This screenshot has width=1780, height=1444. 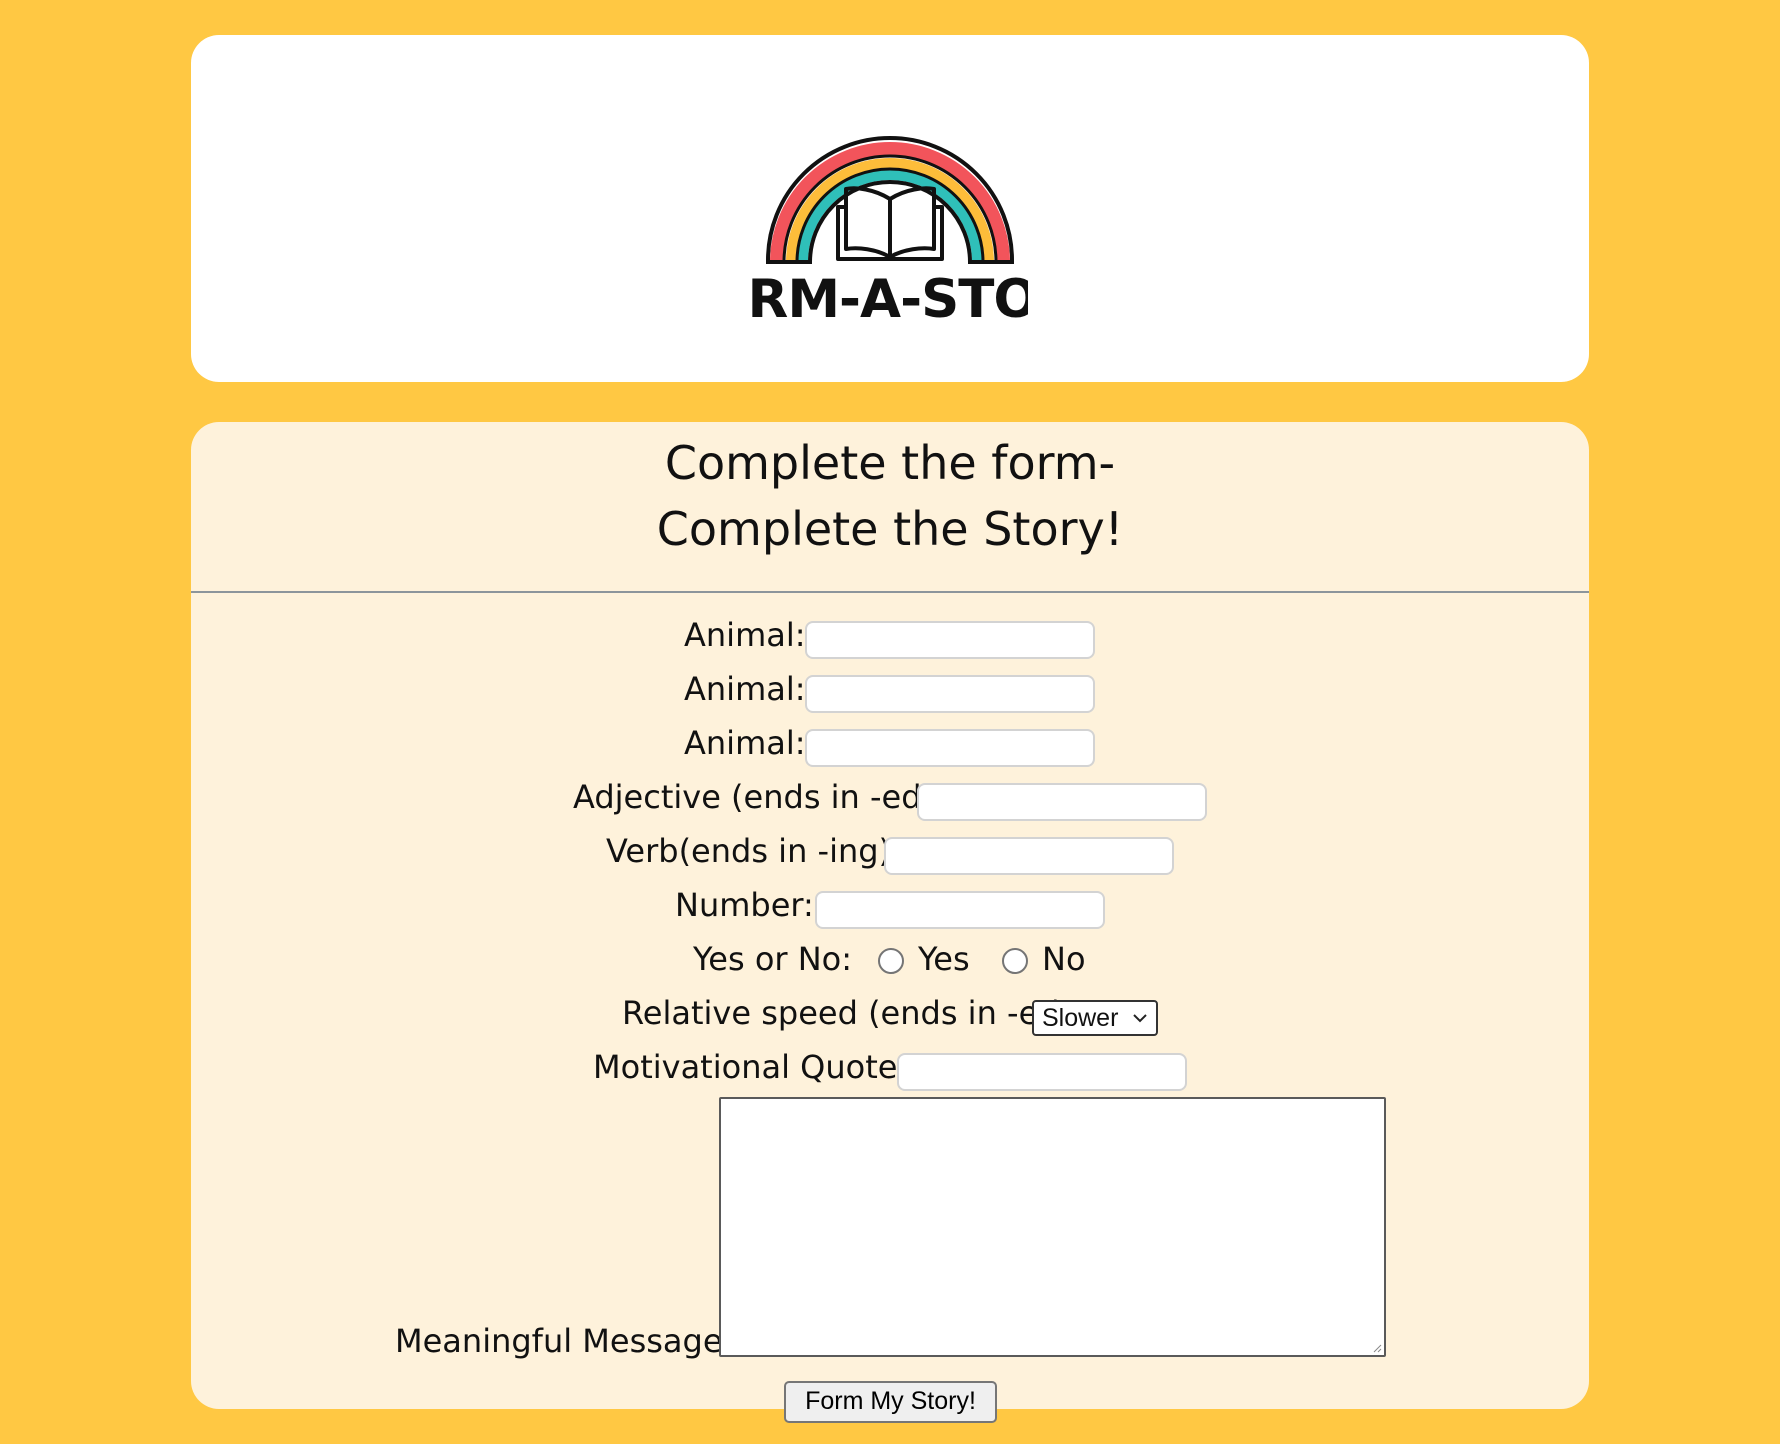 What do you see at coordinates (944, 959) in the screenshot?
I see `yes-option-label: Yes` at bounding box center [944, 959].